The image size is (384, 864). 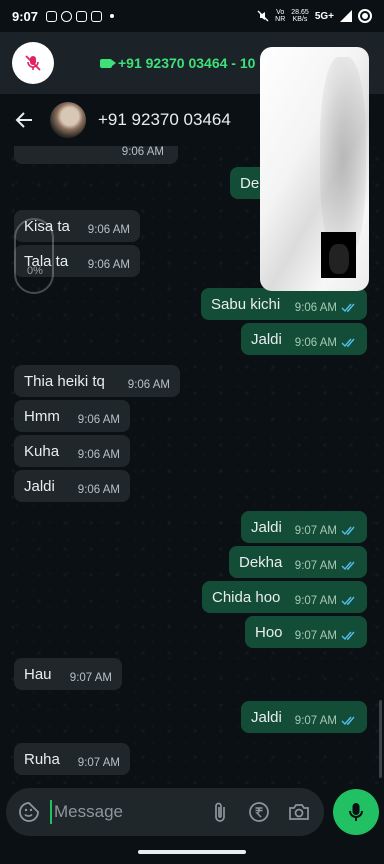 I want to click on payment-rupee-icon, so click(x=259, y=812).